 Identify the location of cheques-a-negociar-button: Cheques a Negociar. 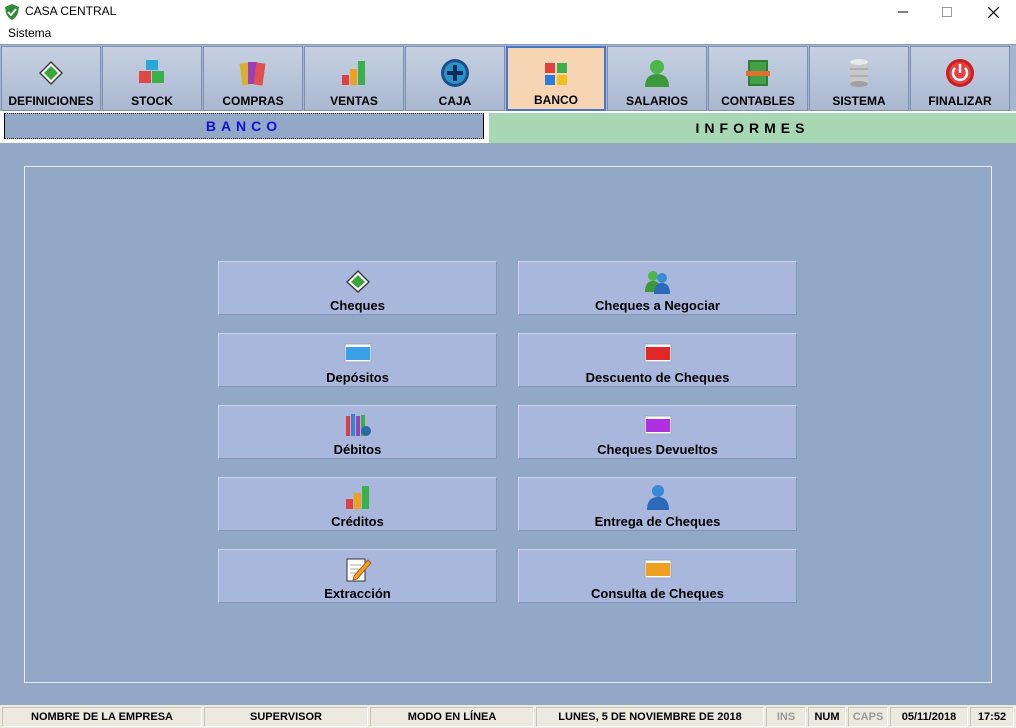
(657, 288).